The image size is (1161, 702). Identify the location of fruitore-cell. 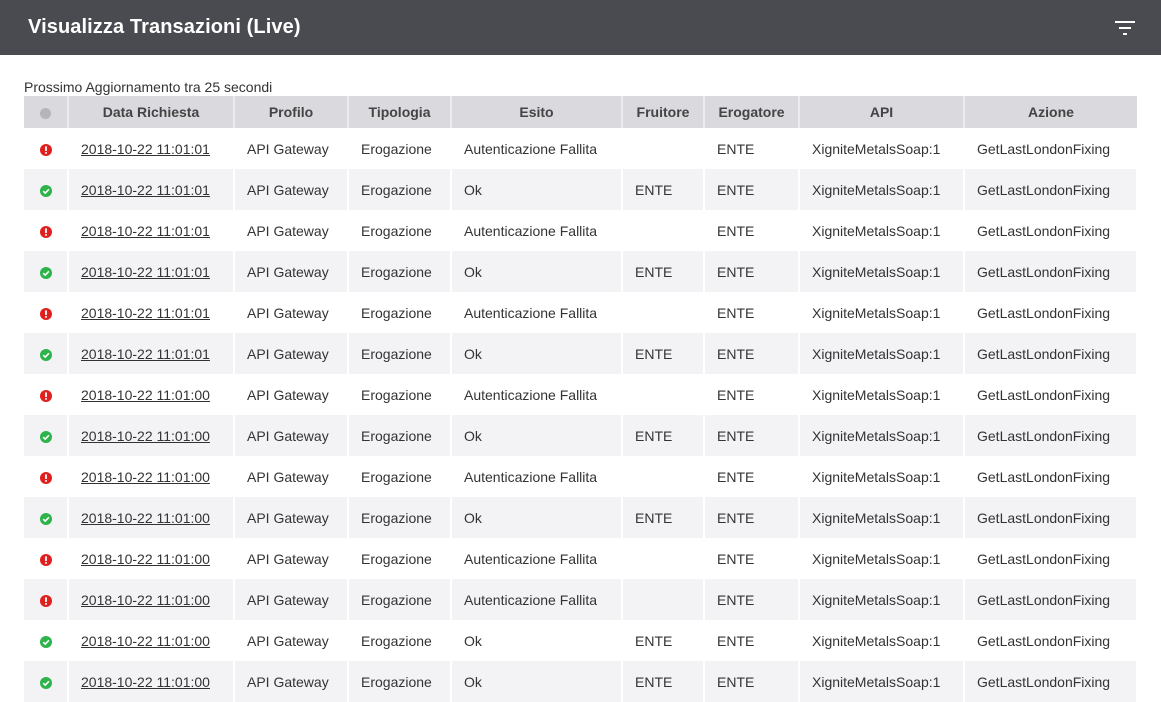
(663, 394).